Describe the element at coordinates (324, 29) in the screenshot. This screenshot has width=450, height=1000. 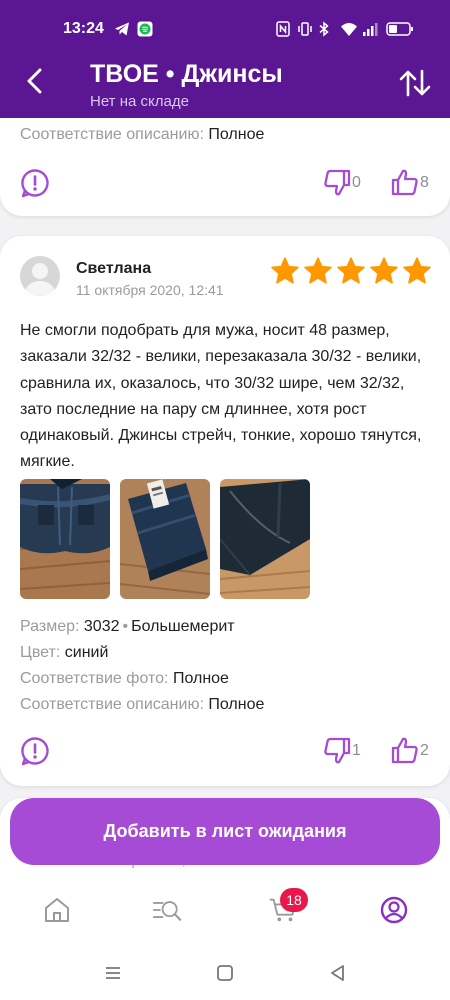
I see `bluetooth-icon` at that location.